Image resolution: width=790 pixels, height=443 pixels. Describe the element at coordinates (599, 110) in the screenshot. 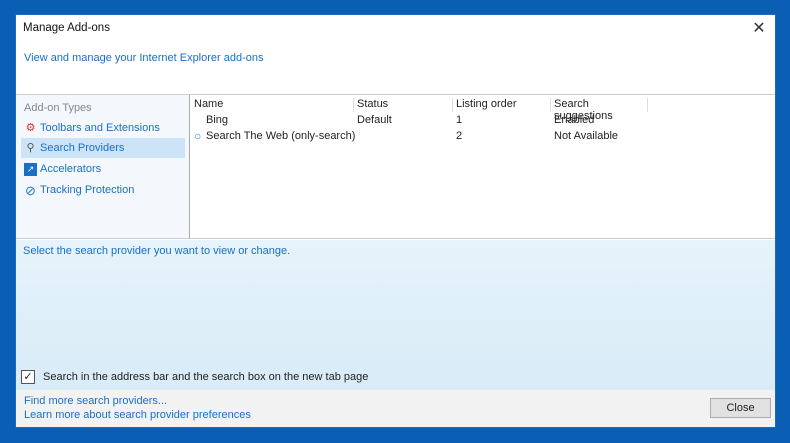

I see `column-header-search-suggestions: Search suggestions` at that location.